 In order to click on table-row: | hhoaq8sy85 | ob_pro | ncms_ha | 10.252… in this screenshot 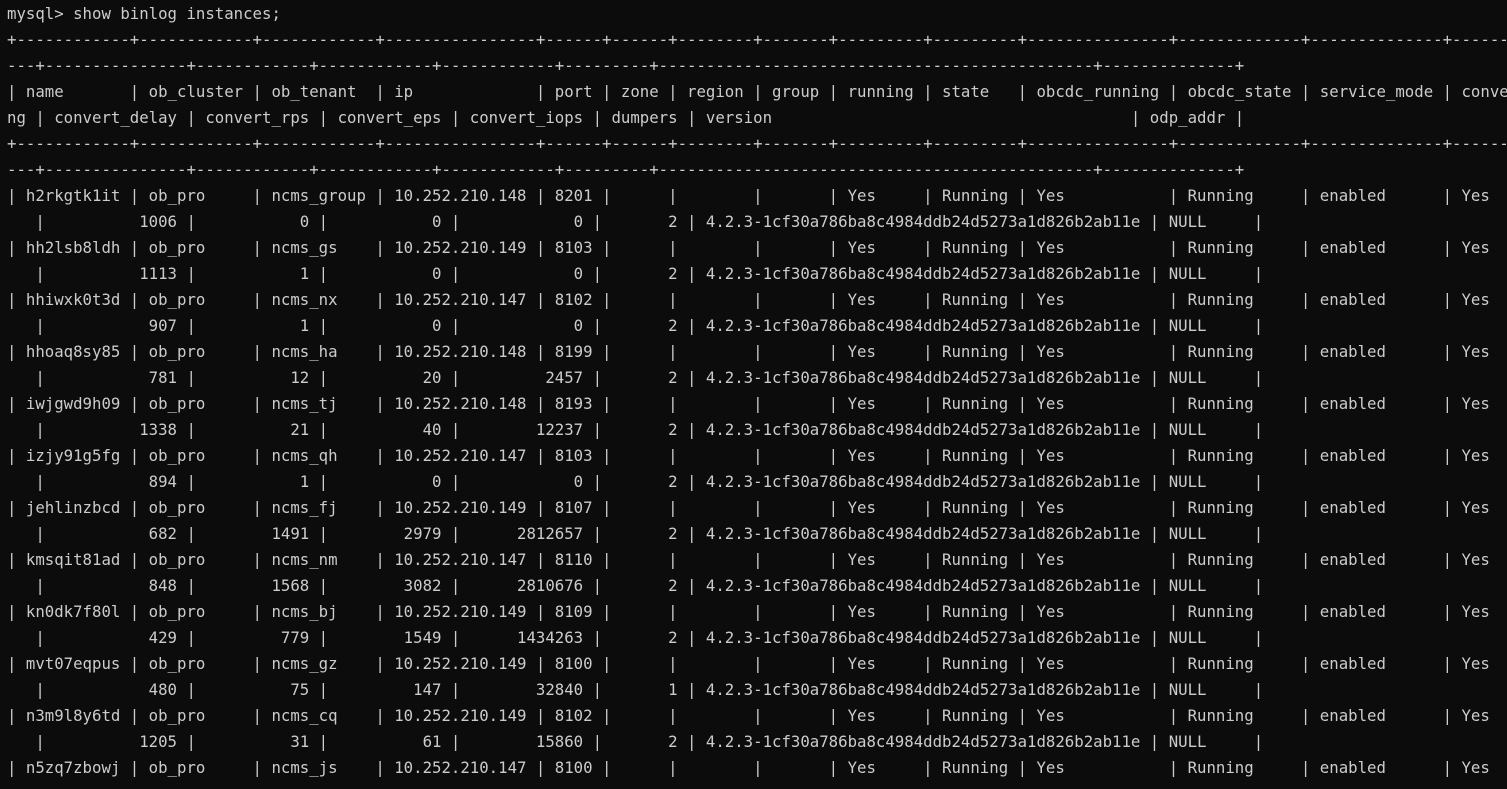, I will do `click(748, 351)`.